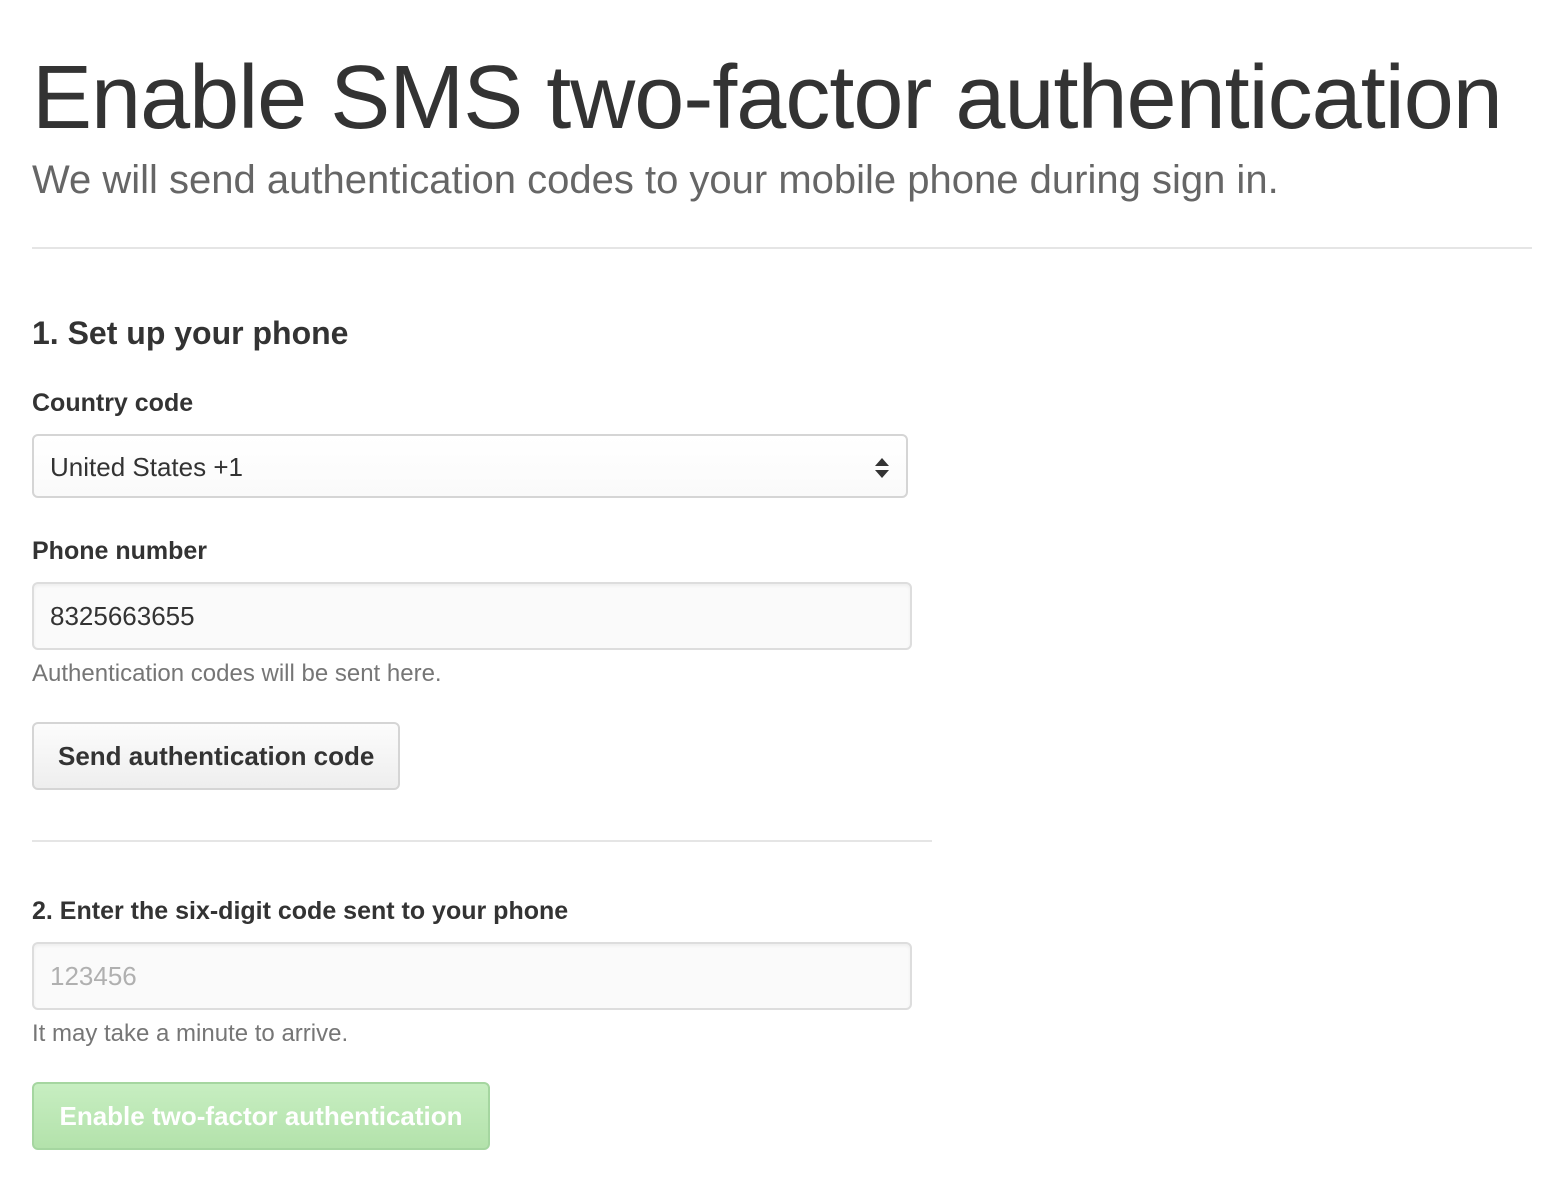 Image resolution: width=1554 pixels, height=1194 pixels. I want to click on verification-code-help-text: It may take a minute to arrive., so click(190, 1033).